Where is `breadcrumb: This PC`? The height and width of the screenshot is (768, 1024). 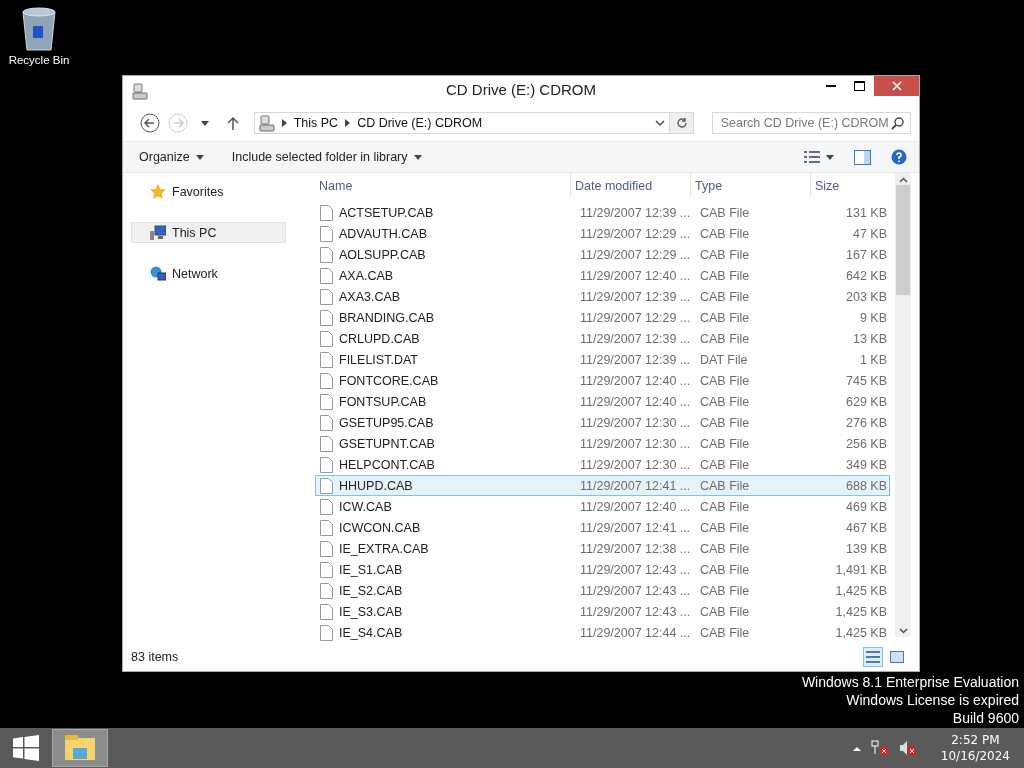 breadcrumb: This PC is located at coordinates (316, 123).